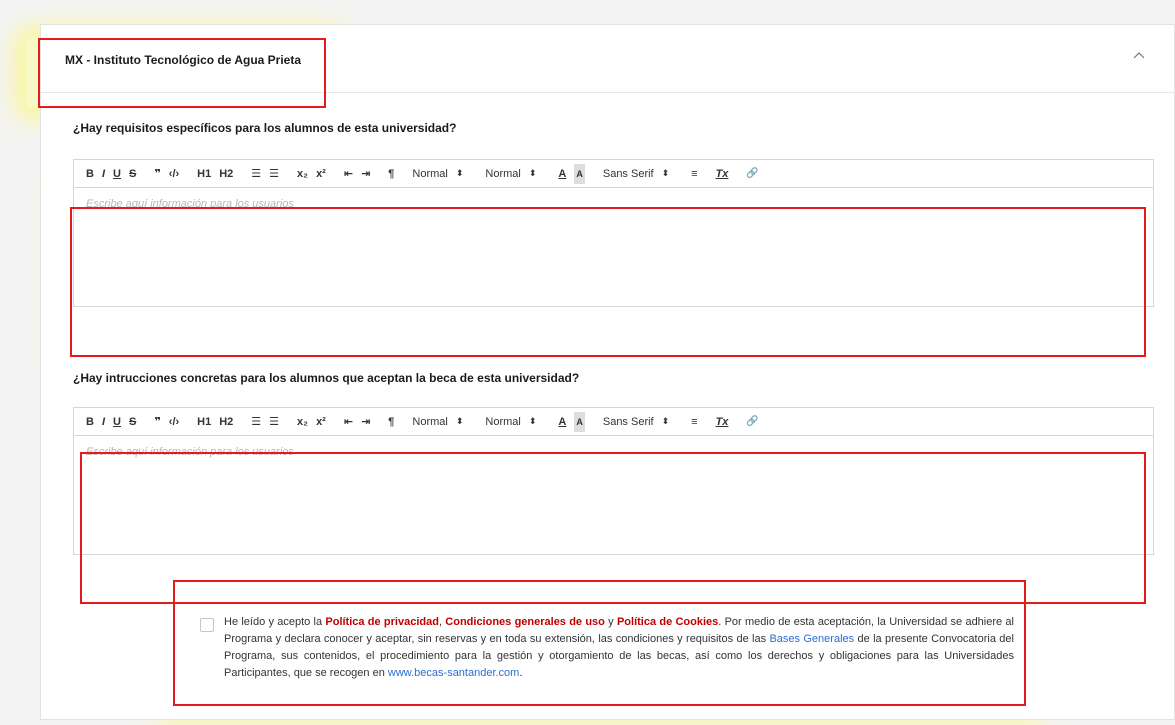 The image size is (1175, 725). I want to click on consent-and: y, so click(610, 622).